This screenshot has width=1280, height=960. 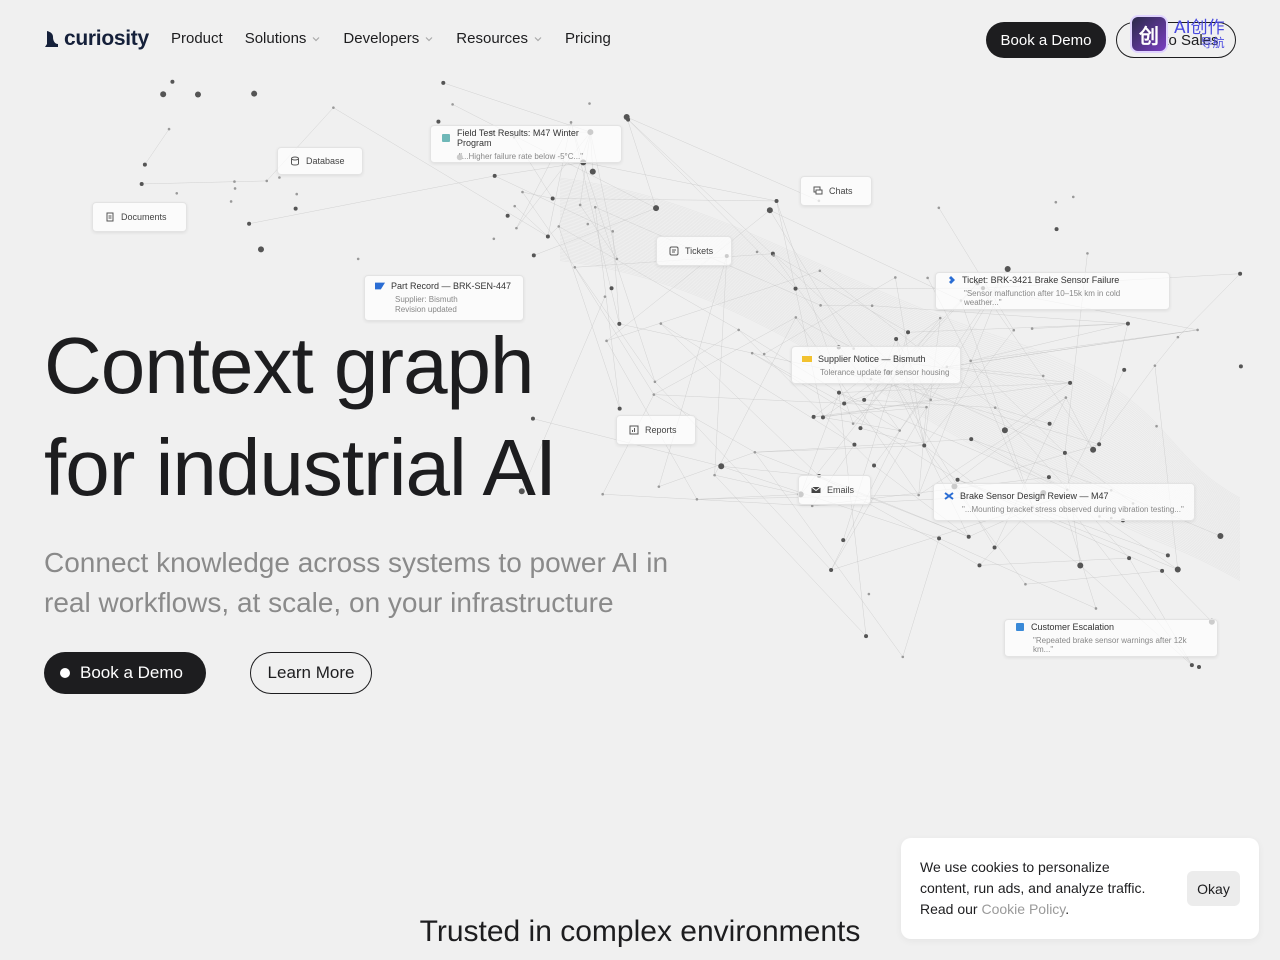 What do you see at coordinates (144, 217) in the screenshot?
I see `node-documents-label: Documents` at bounding box center [144, 217].